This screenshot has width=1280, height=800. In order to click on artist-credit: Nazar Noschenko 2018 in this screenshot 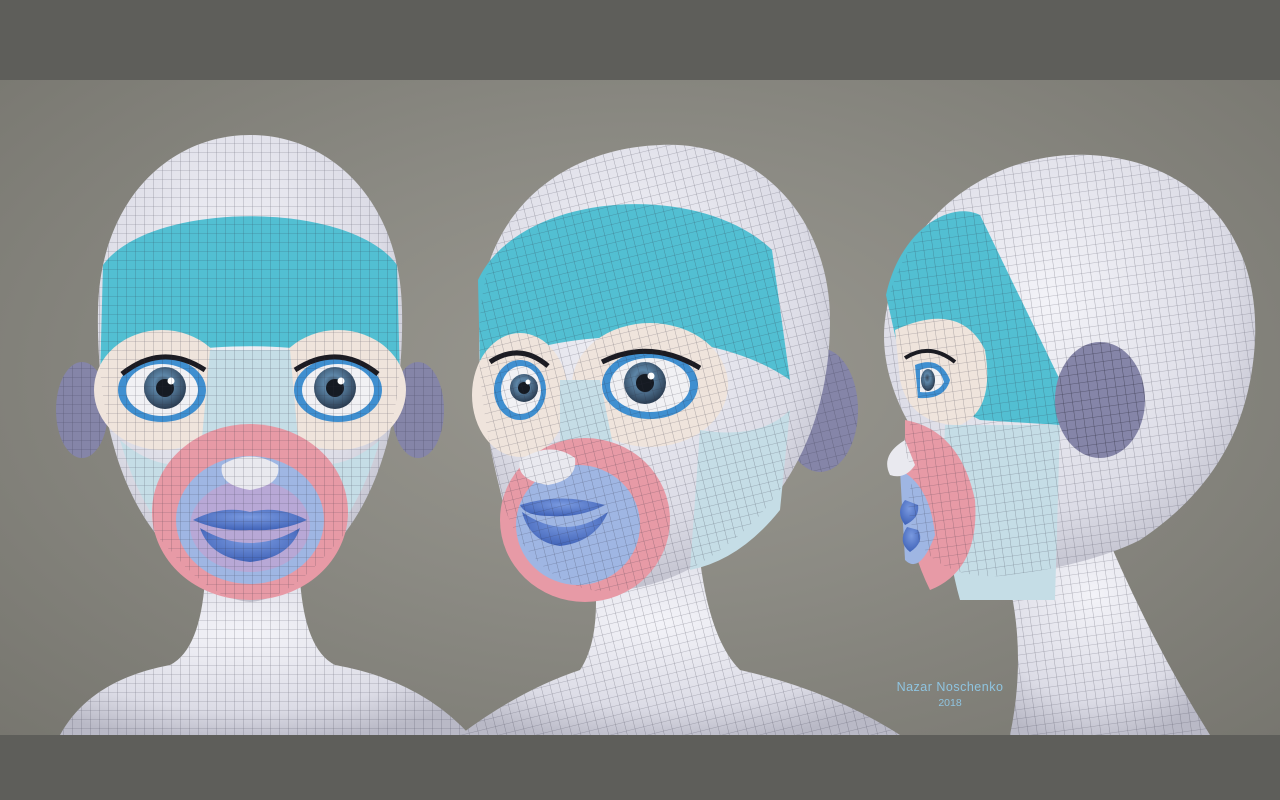, I will do `click(950, 694)`.